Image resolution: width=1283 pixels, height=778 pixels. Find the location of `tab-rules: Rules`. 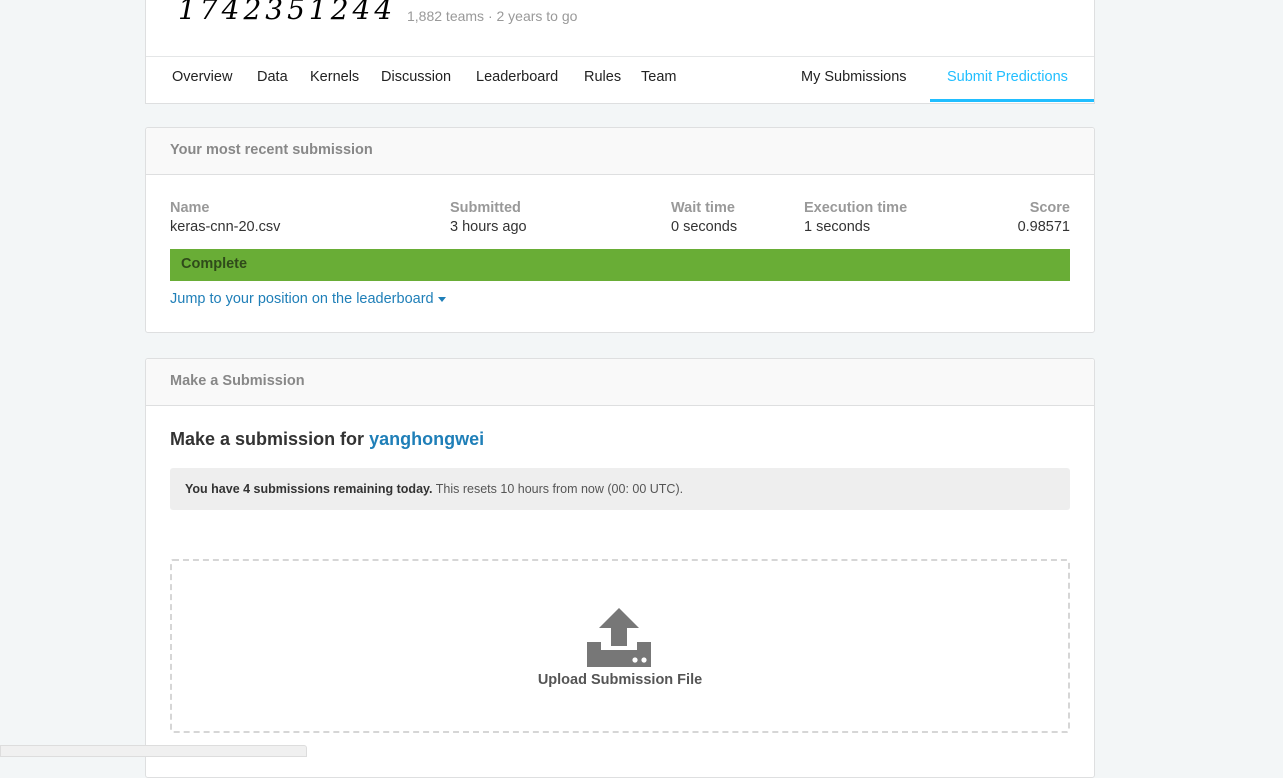

tab-rules: Rules is located at coordinates (602, 77).